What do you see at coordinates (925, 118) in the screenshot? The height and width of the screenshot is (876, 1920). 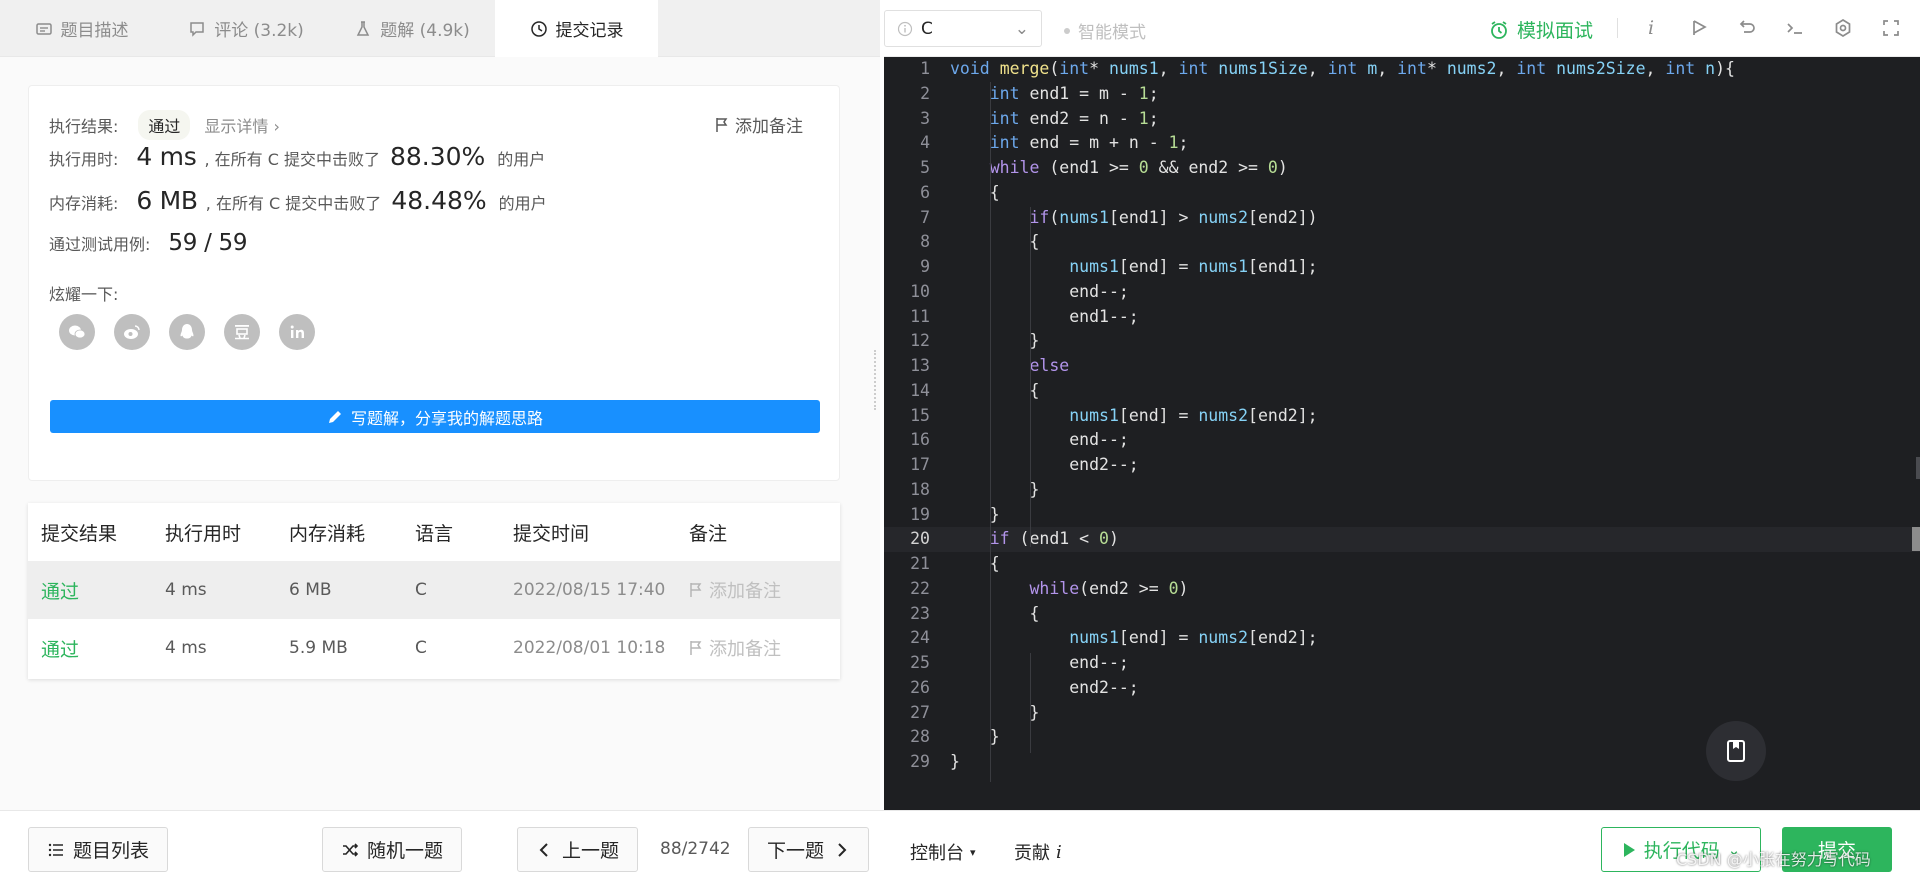 I see `line-number: 3` at bounding box center [925, 118].